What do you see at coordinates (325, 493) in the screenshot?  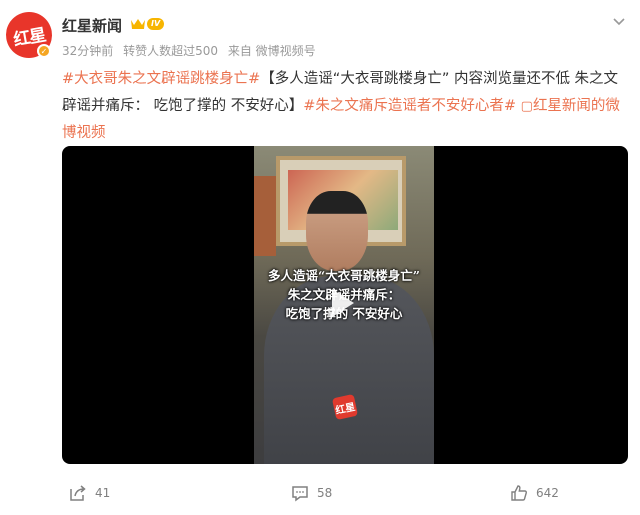 I see `comment-count: 58` at bounding box center [325, 493].